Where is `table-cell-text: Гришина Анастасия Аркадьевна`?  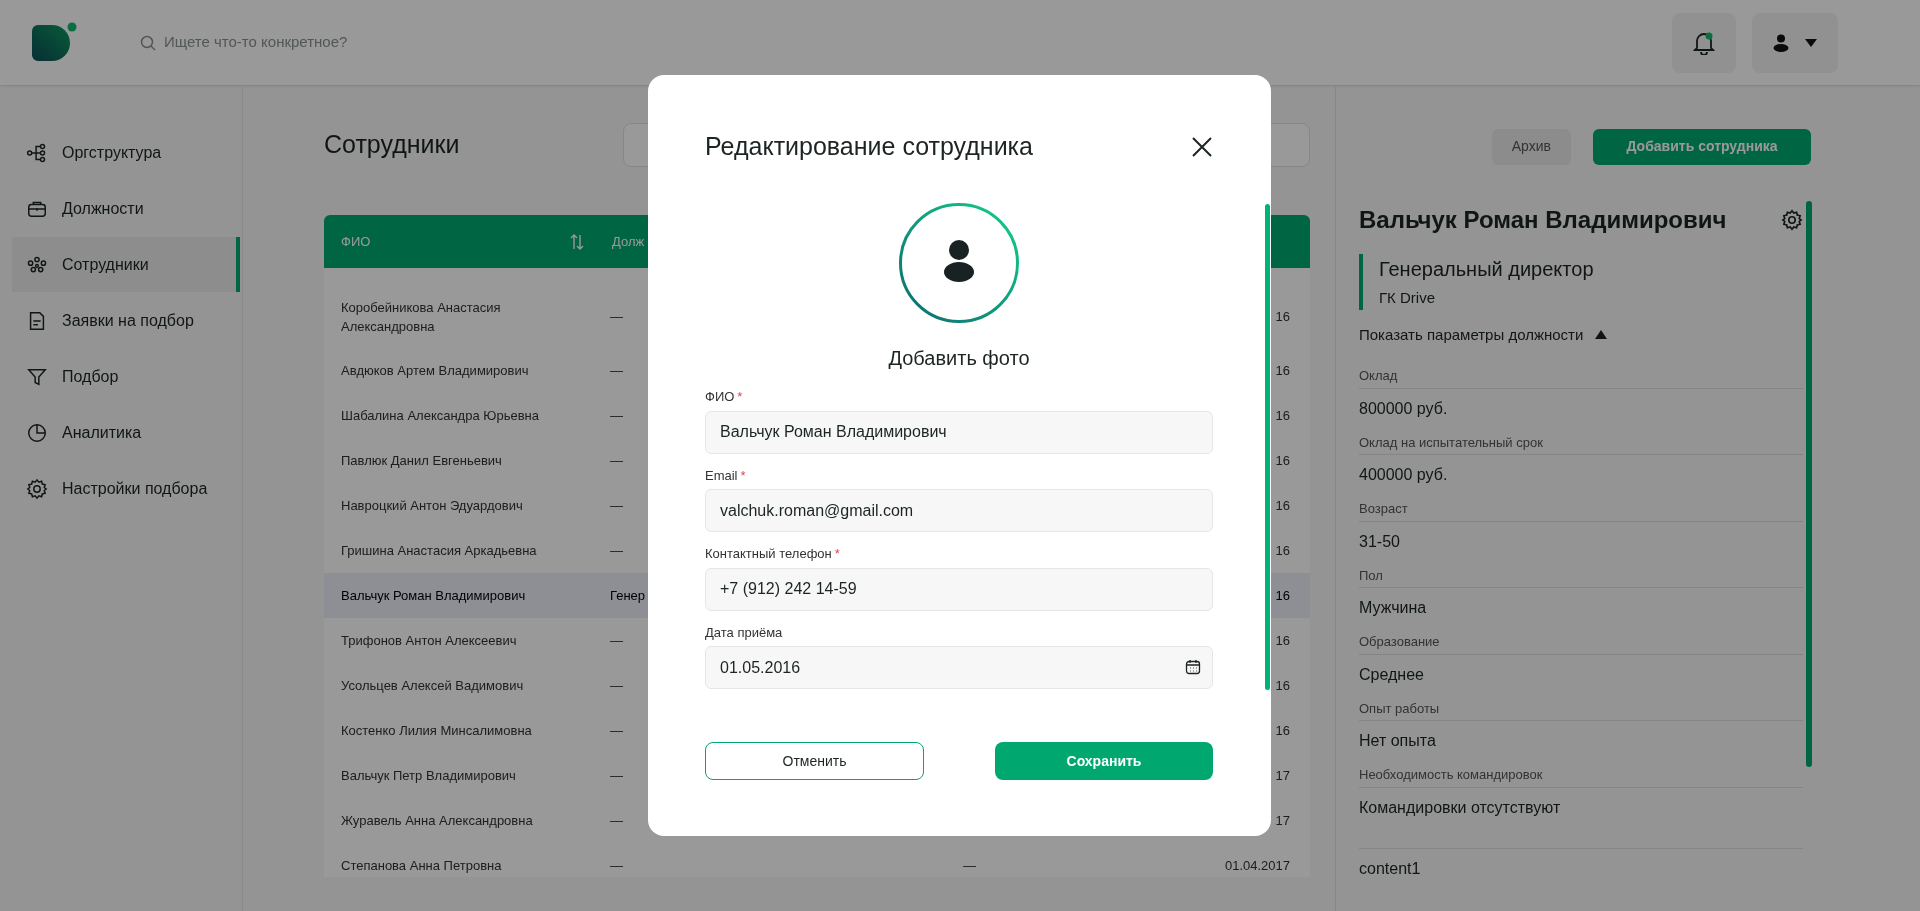 table-cell-text: Гришина Анастасия Аркадьевна is located at coordinates (439, 550).